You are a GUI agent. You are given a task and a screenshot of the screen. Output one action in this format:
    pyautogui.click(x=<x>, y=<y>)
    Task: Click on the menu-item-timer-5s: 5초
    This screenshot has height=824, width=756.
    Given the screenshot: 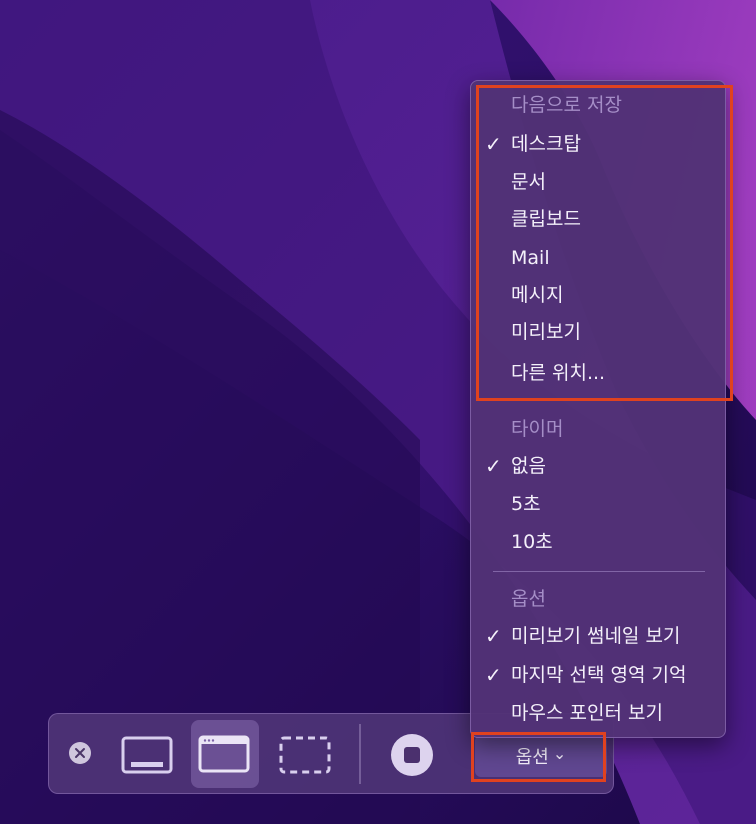 What is the action you would take?
    pyautogui.click(x=598, y=504)
    